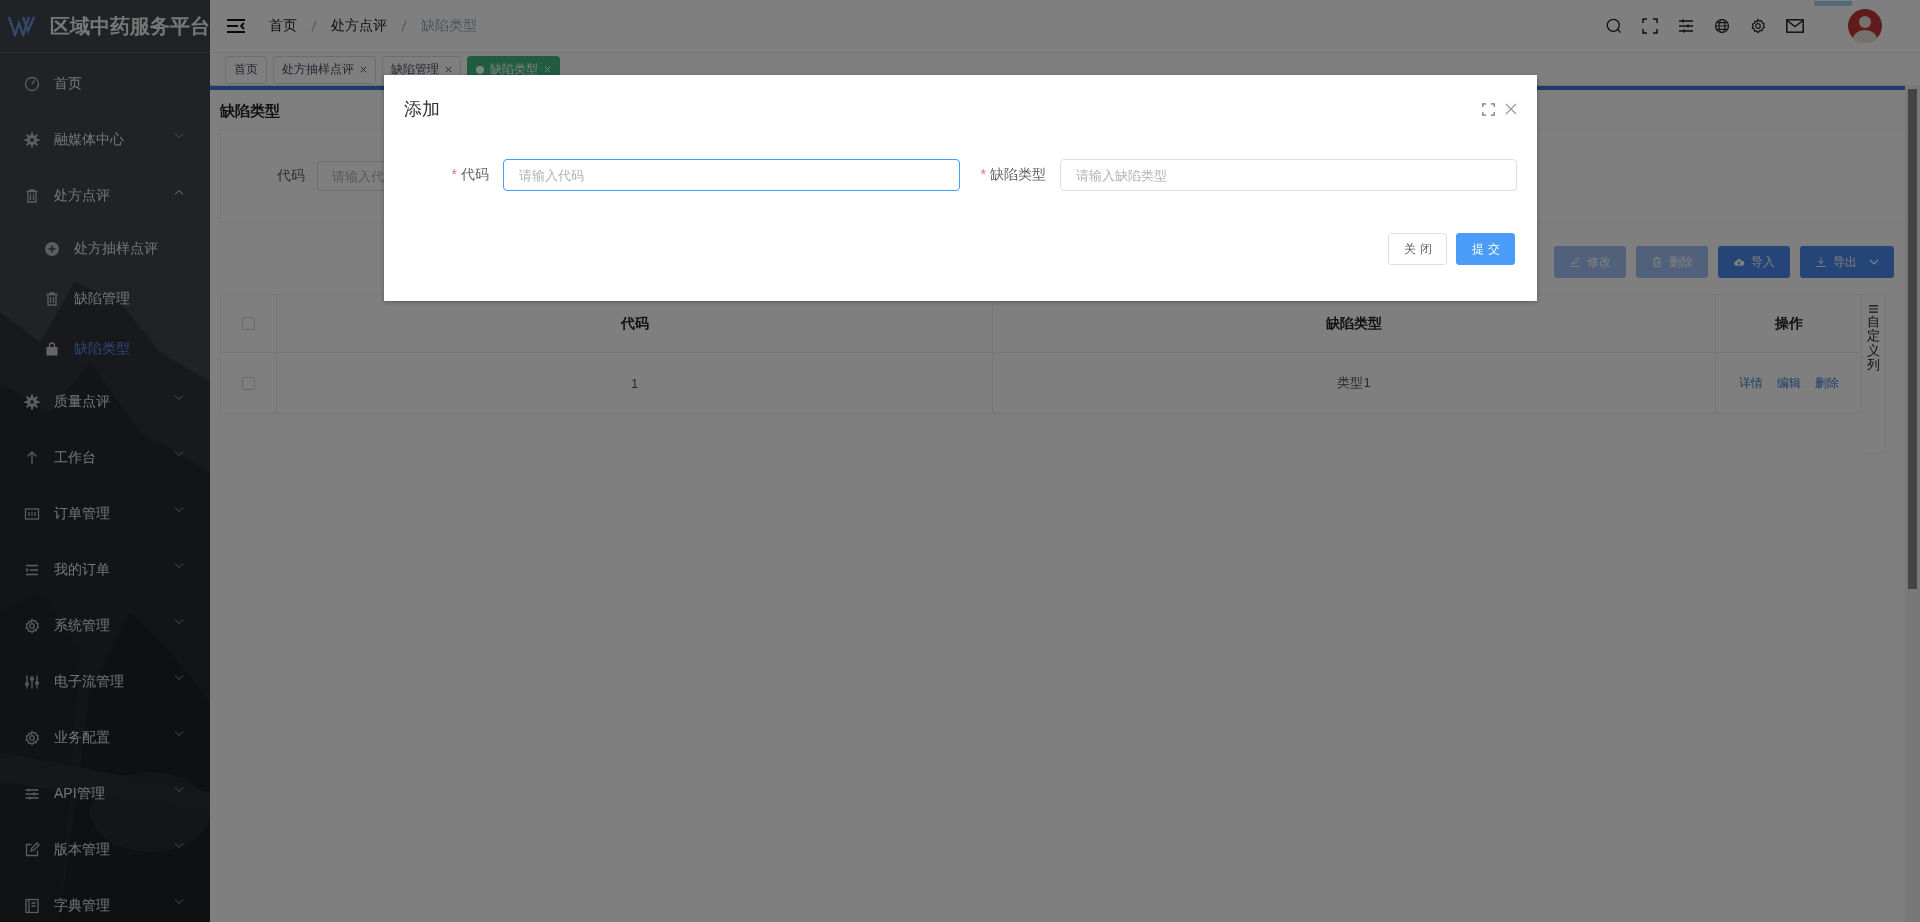 This screenshot has height=922, width=1920. What do you see at coordinates (105, 570) in the screenshot?
I see `menu-item: 我的订单` at bounding box center [105, 570].